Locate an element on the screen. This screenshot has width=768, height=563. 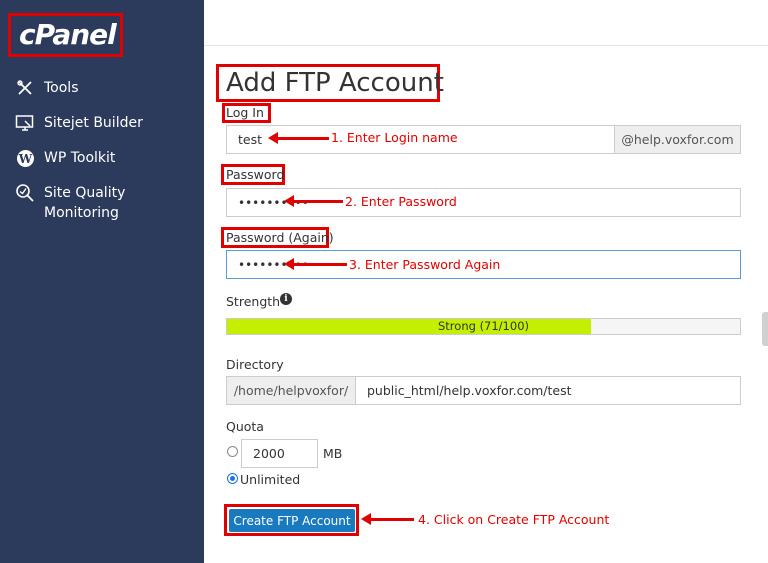
directory-input-value: public_html/help.voxfor.com/test is located at coordinates (469, 390).